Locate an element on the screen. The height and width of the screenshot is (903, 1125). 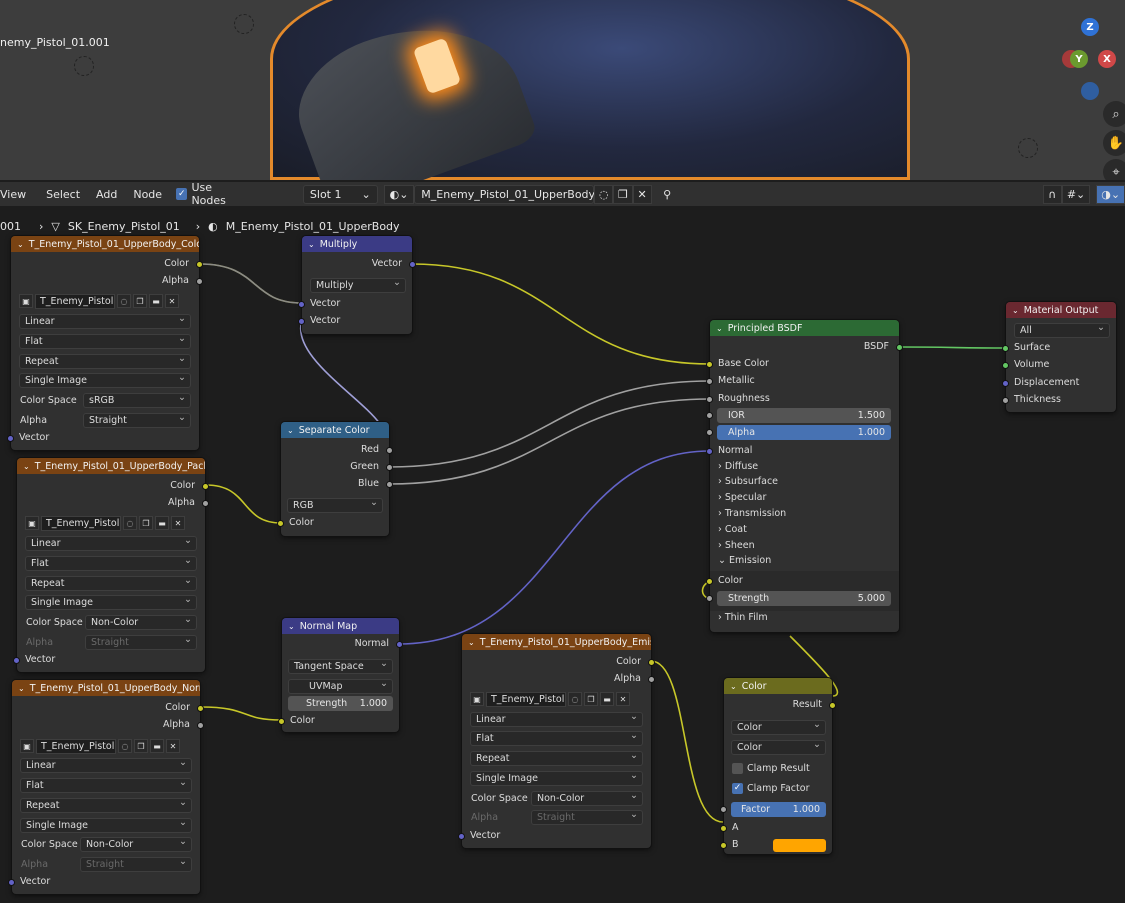
panel-emission: ⌄ Emission is located at coordinates (744, 560).